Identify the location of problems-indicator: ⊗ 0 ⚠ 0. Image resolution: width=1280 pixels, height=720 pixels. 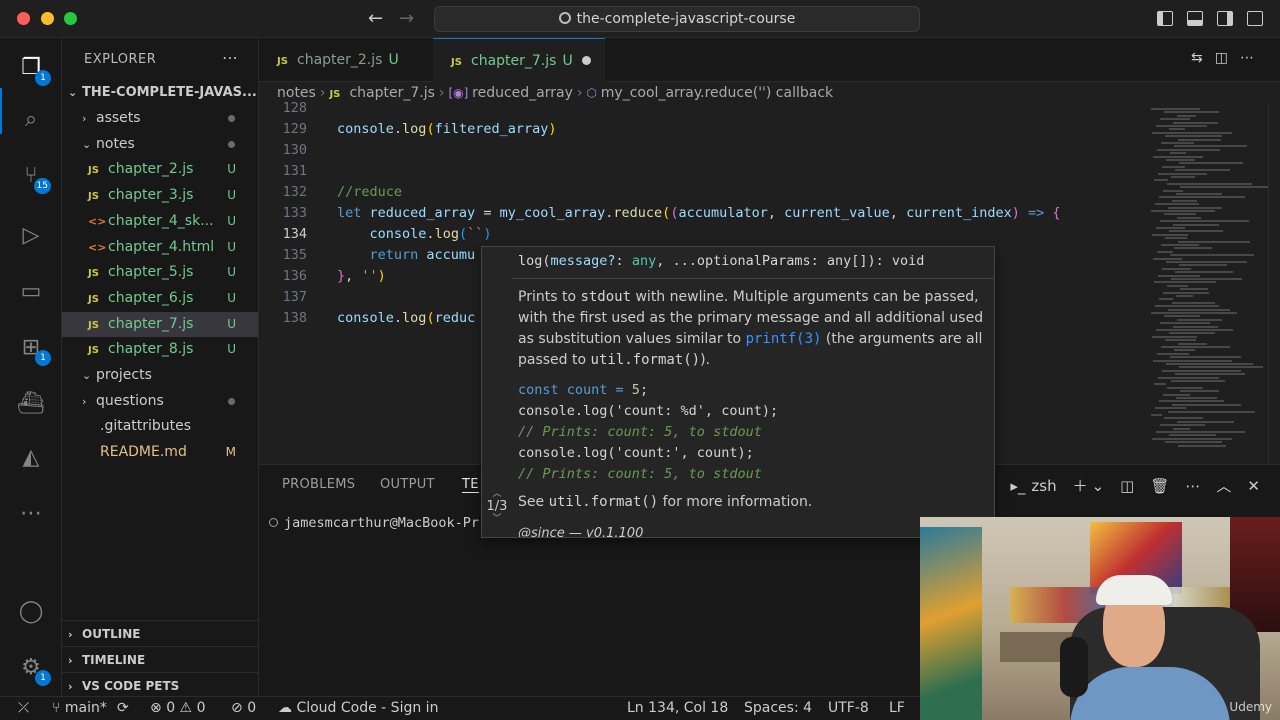
(177, 708).